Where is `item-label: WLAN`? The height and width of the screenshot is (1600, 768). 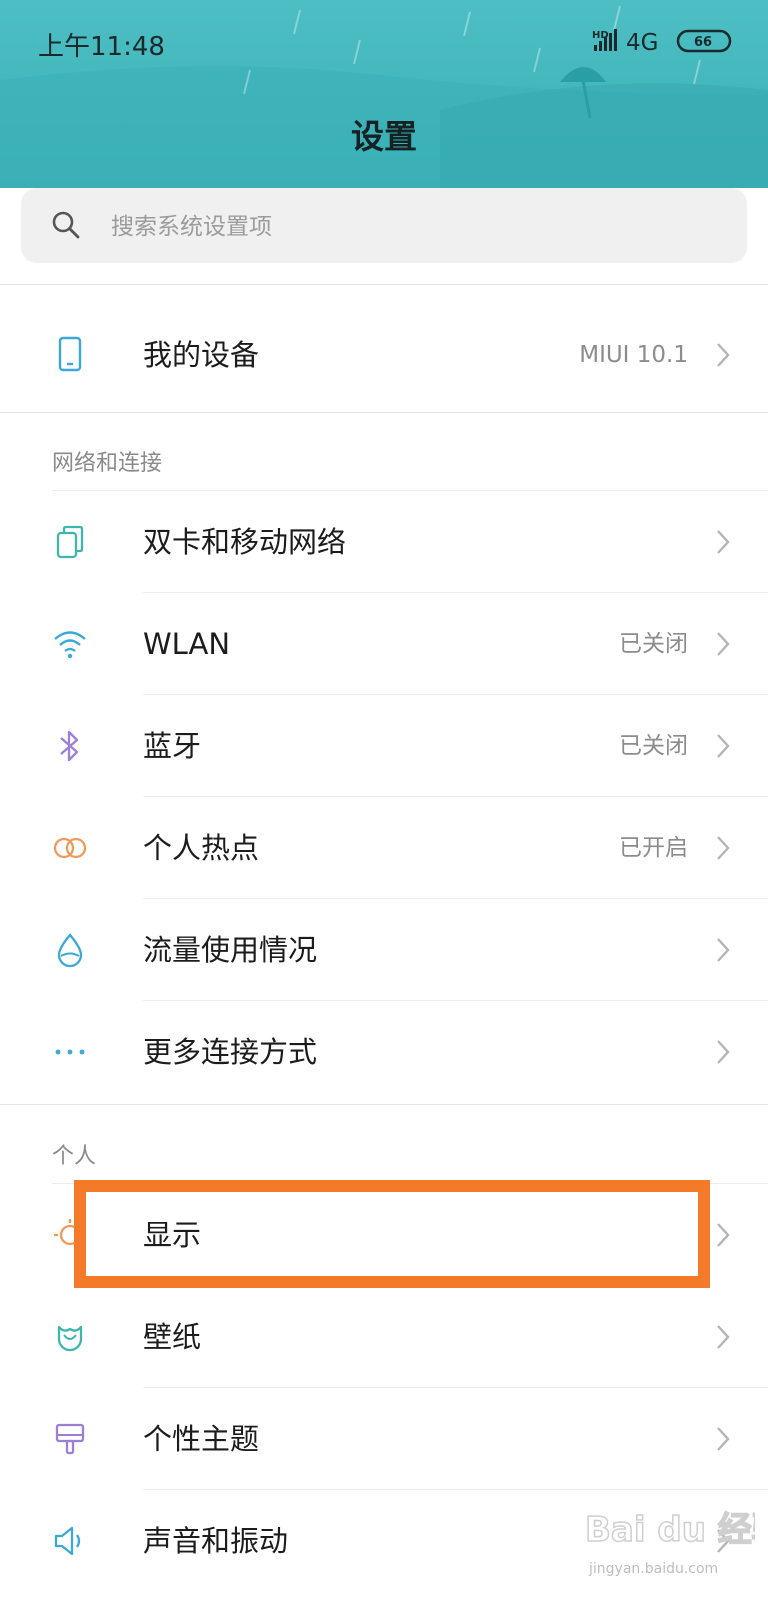 item-label: WLAN is located at coordinates (187, 644).